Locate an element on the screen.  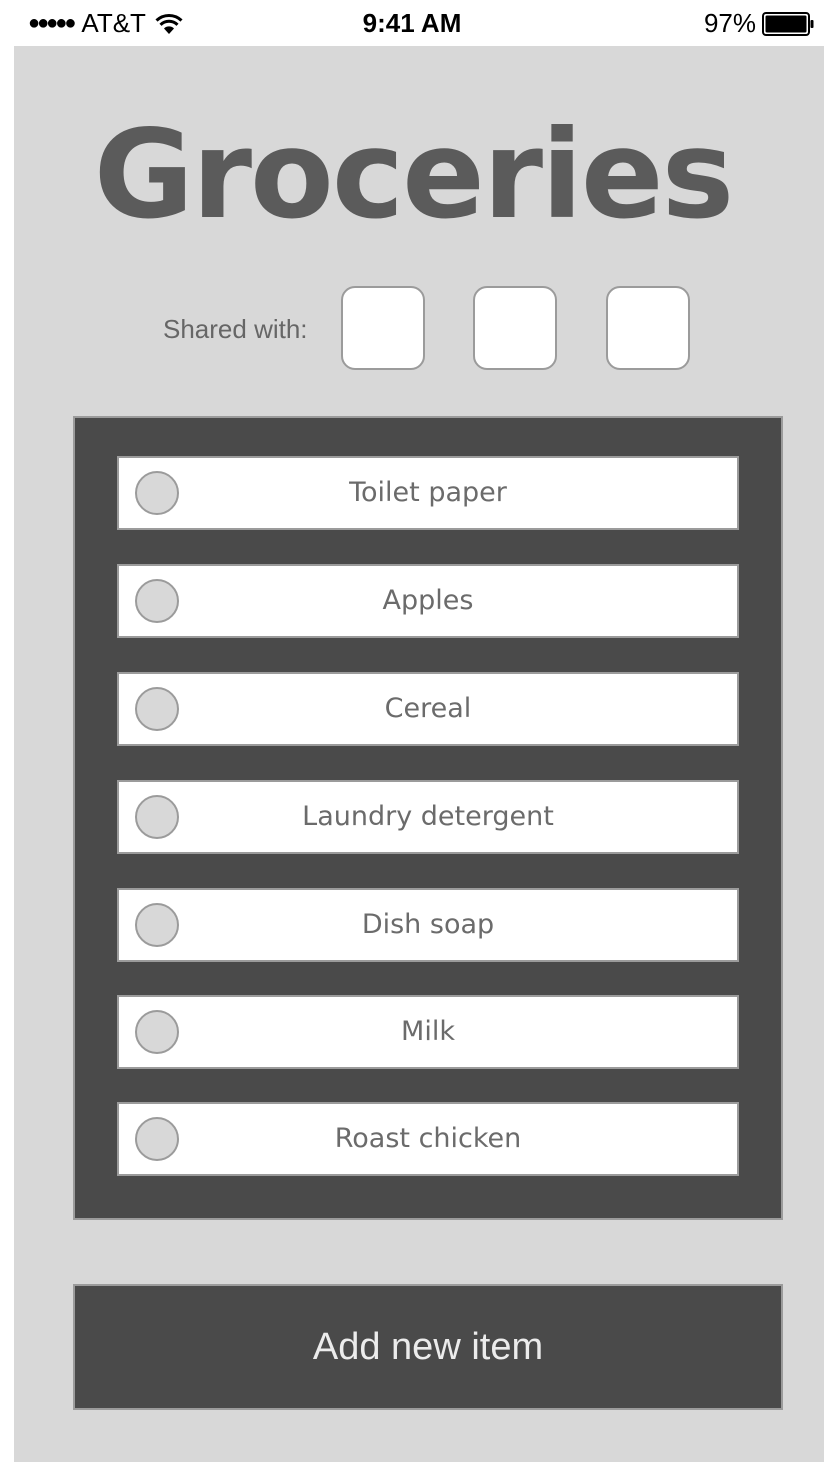
item-label: Apples is located at coordinates (428, 600).